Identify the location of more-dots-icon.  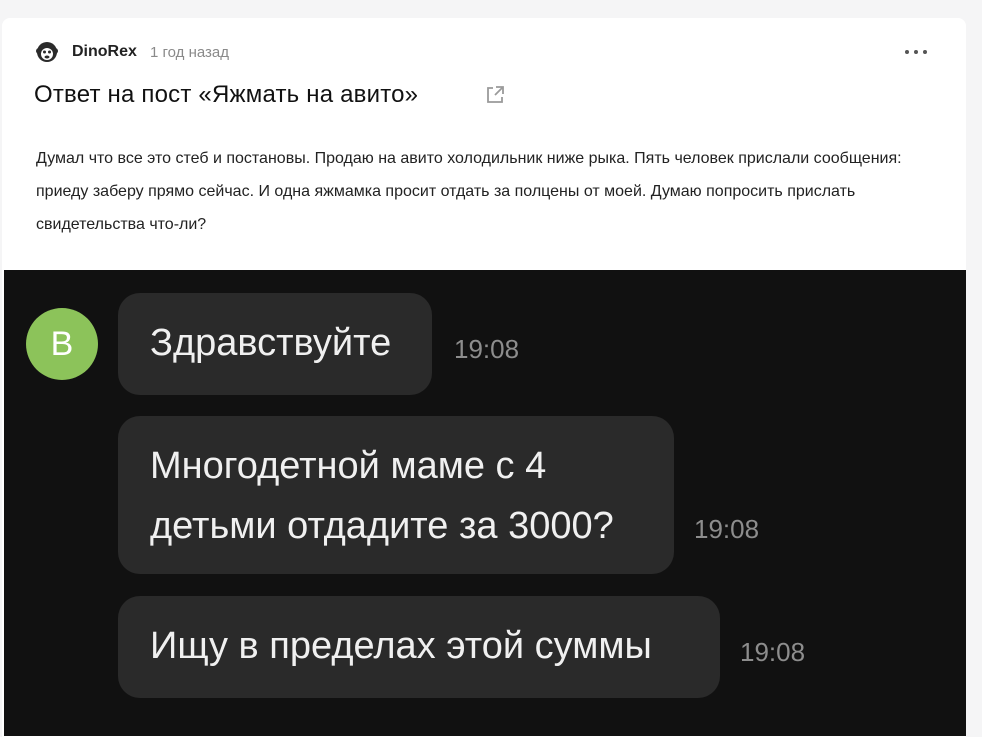
(916, 50).